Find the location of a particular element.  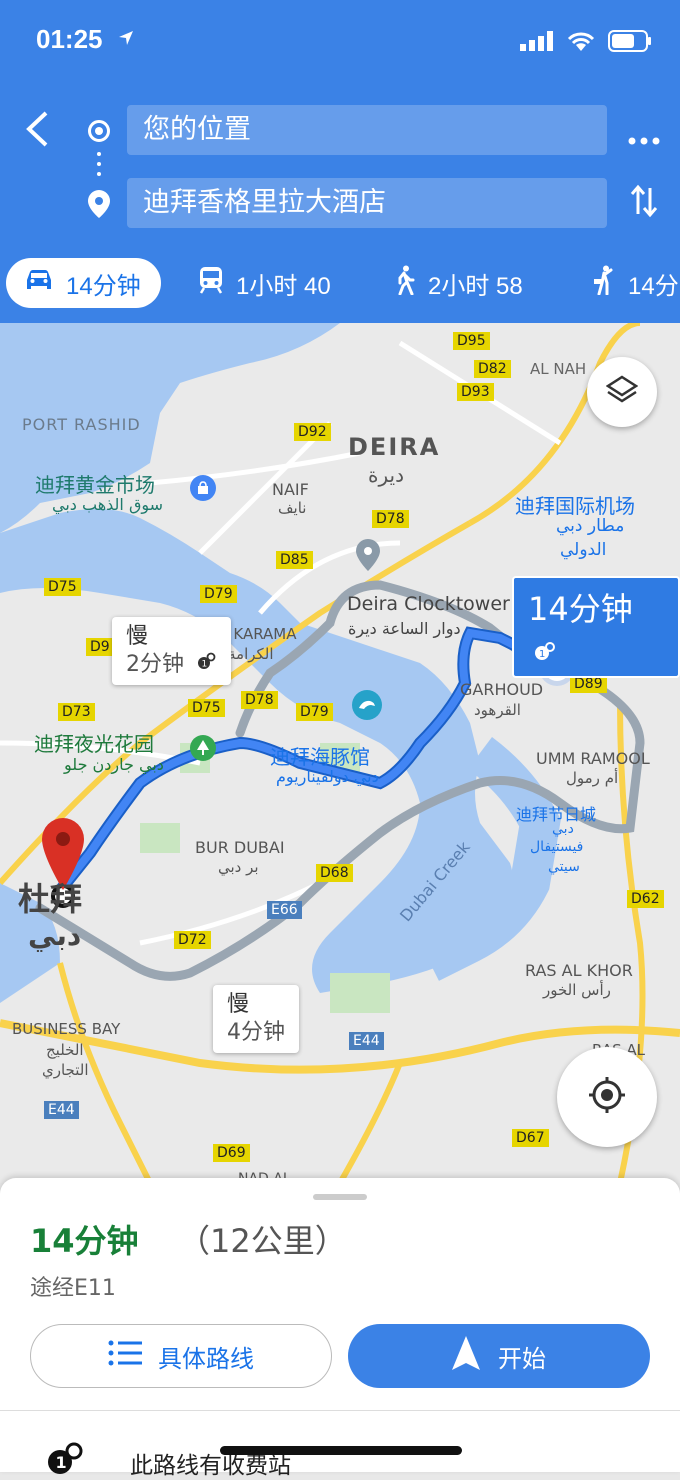

alt-route-bubble-1: 慢 2分钟 1 is located at coordinates (171, 651).